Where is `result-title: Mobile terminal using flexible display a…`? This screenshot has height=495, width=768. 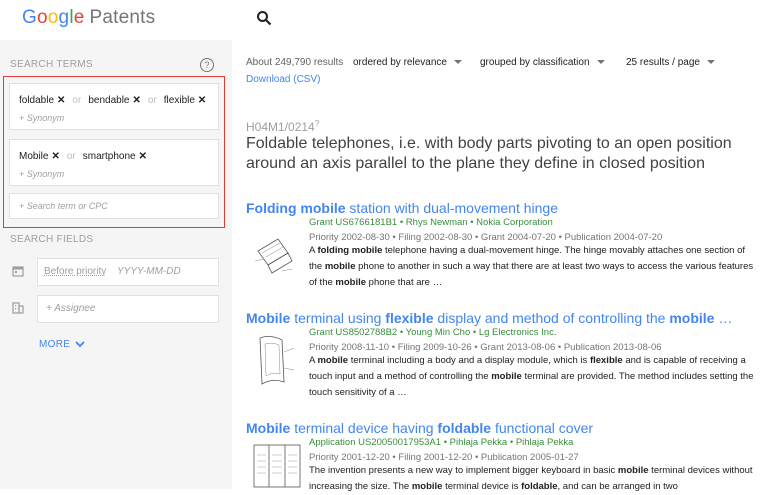
result-title: Mobile terminal using flexible display a… is located at coordinates (489, 318).